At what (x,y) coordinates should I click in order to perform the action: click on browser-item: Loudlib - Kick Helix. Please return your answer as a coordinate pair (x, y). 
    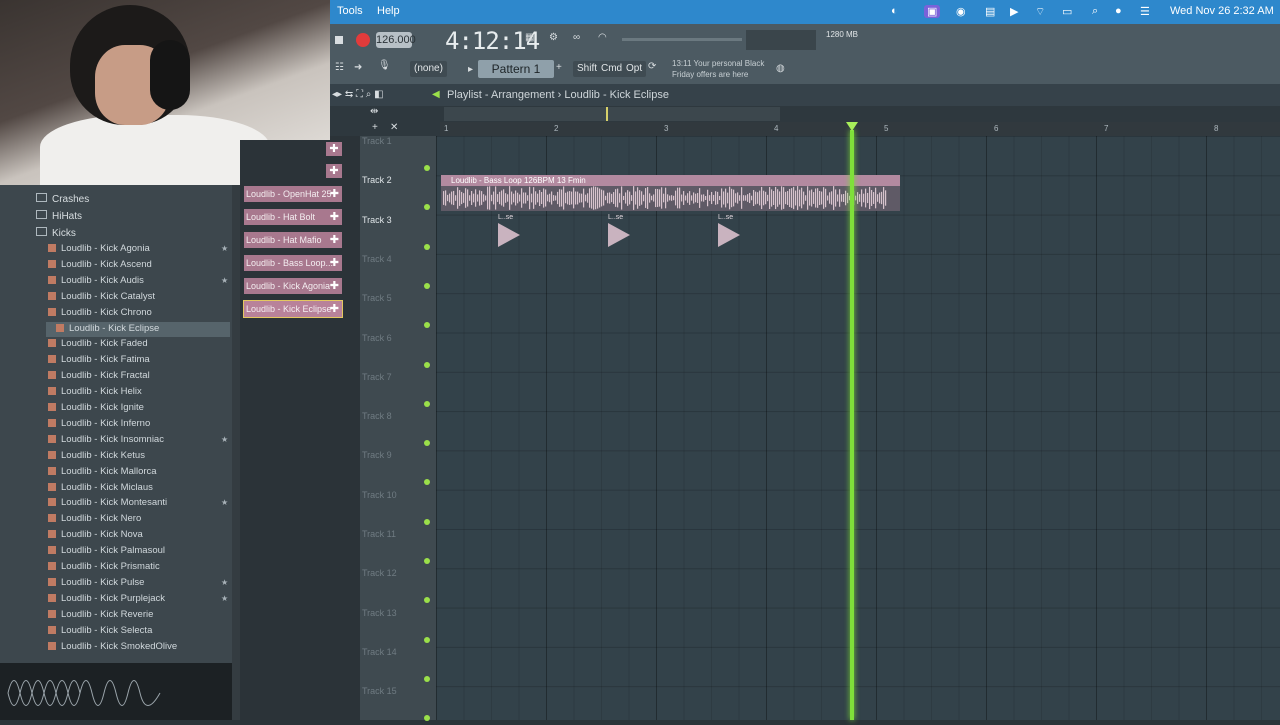
    Looking at the image, I should click on (95, 391).